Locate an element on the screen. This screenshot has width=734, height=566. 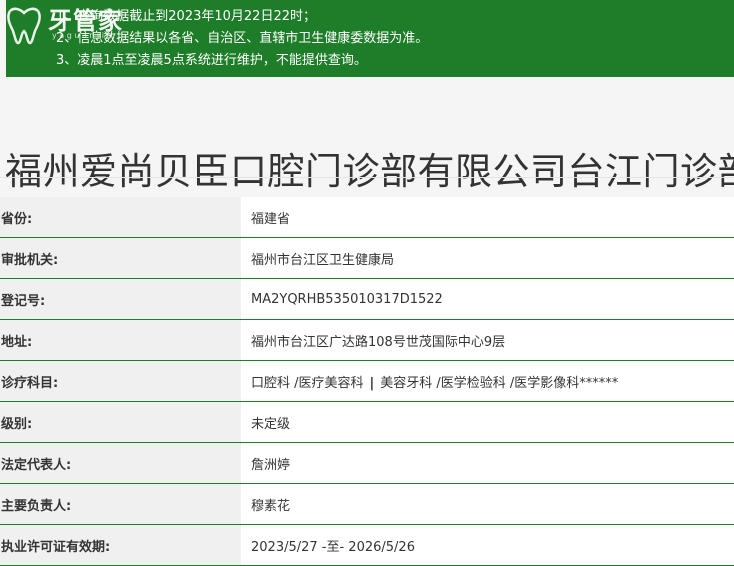
logo-subtext: y a g u a n j i a is located at coordinates (82, 35).